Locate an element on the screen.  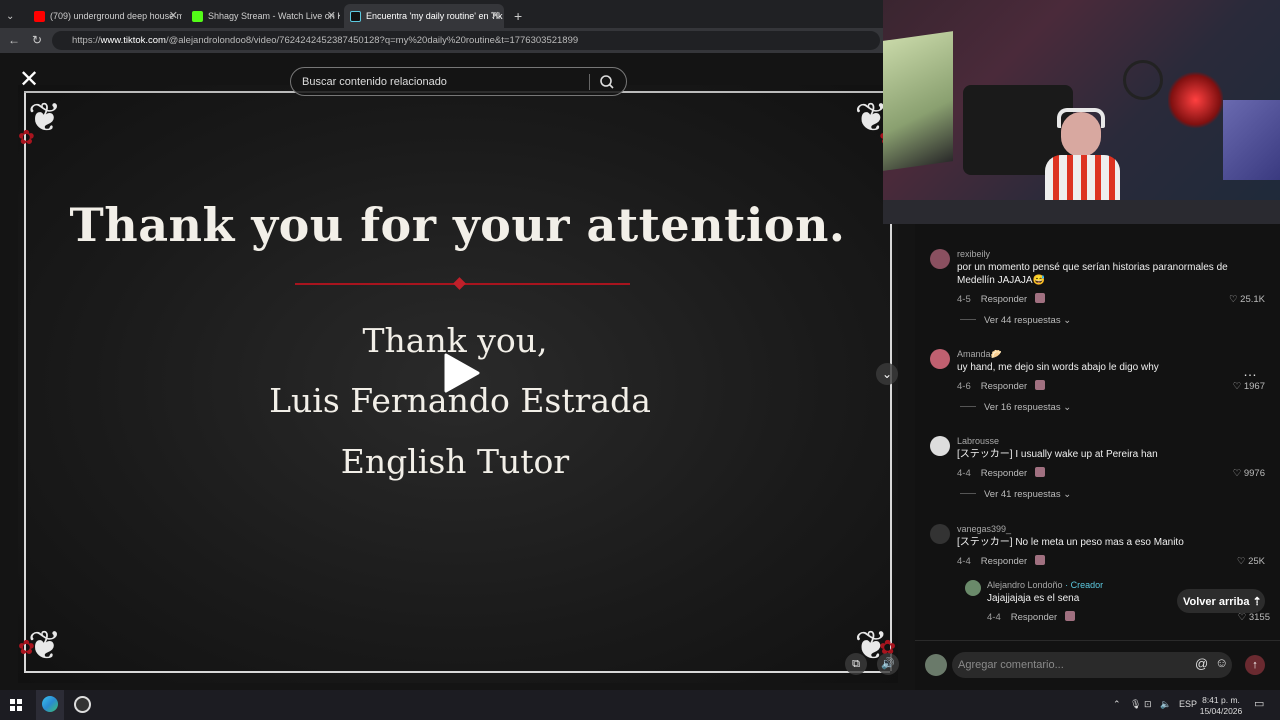
kick-icon is located at coordinates (197, 16).